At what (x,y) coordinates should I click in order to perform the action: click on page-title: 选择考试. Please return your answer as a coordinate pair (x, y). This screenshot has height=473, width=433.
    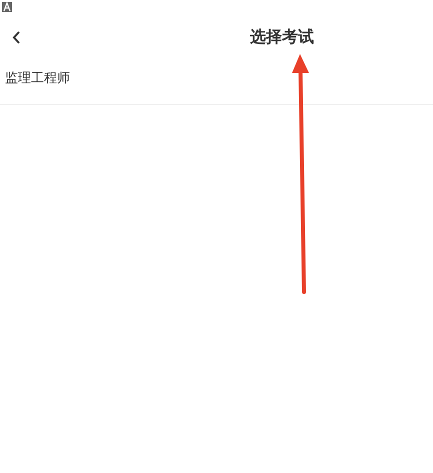
    Looking at the image, I should click on (282, 37).